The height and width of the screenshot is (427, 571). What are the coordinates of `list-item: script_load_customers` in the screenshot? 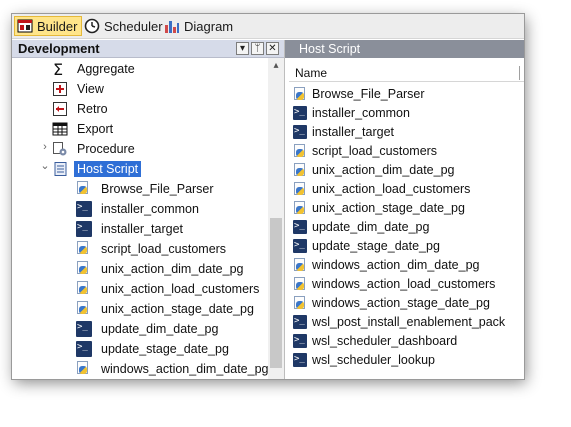 It's located at (365, 150).